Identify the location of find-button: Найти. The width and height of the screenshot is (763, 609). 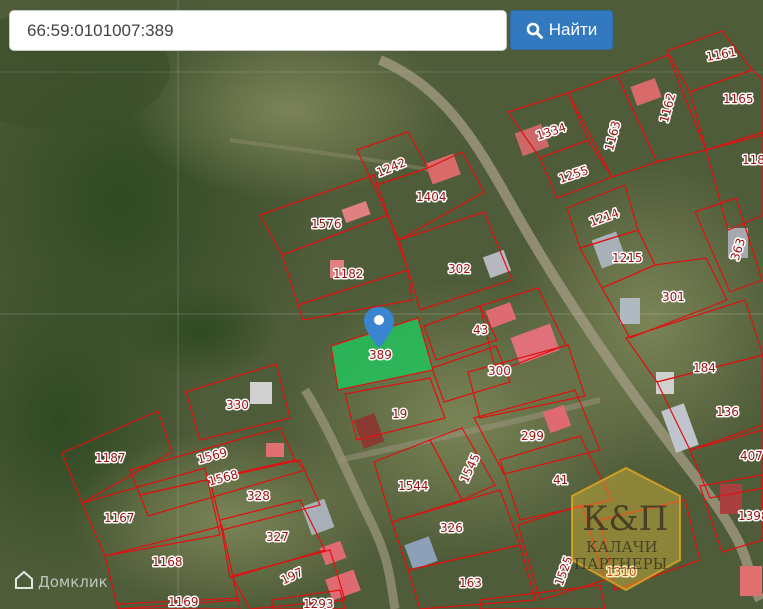
(561, 30).